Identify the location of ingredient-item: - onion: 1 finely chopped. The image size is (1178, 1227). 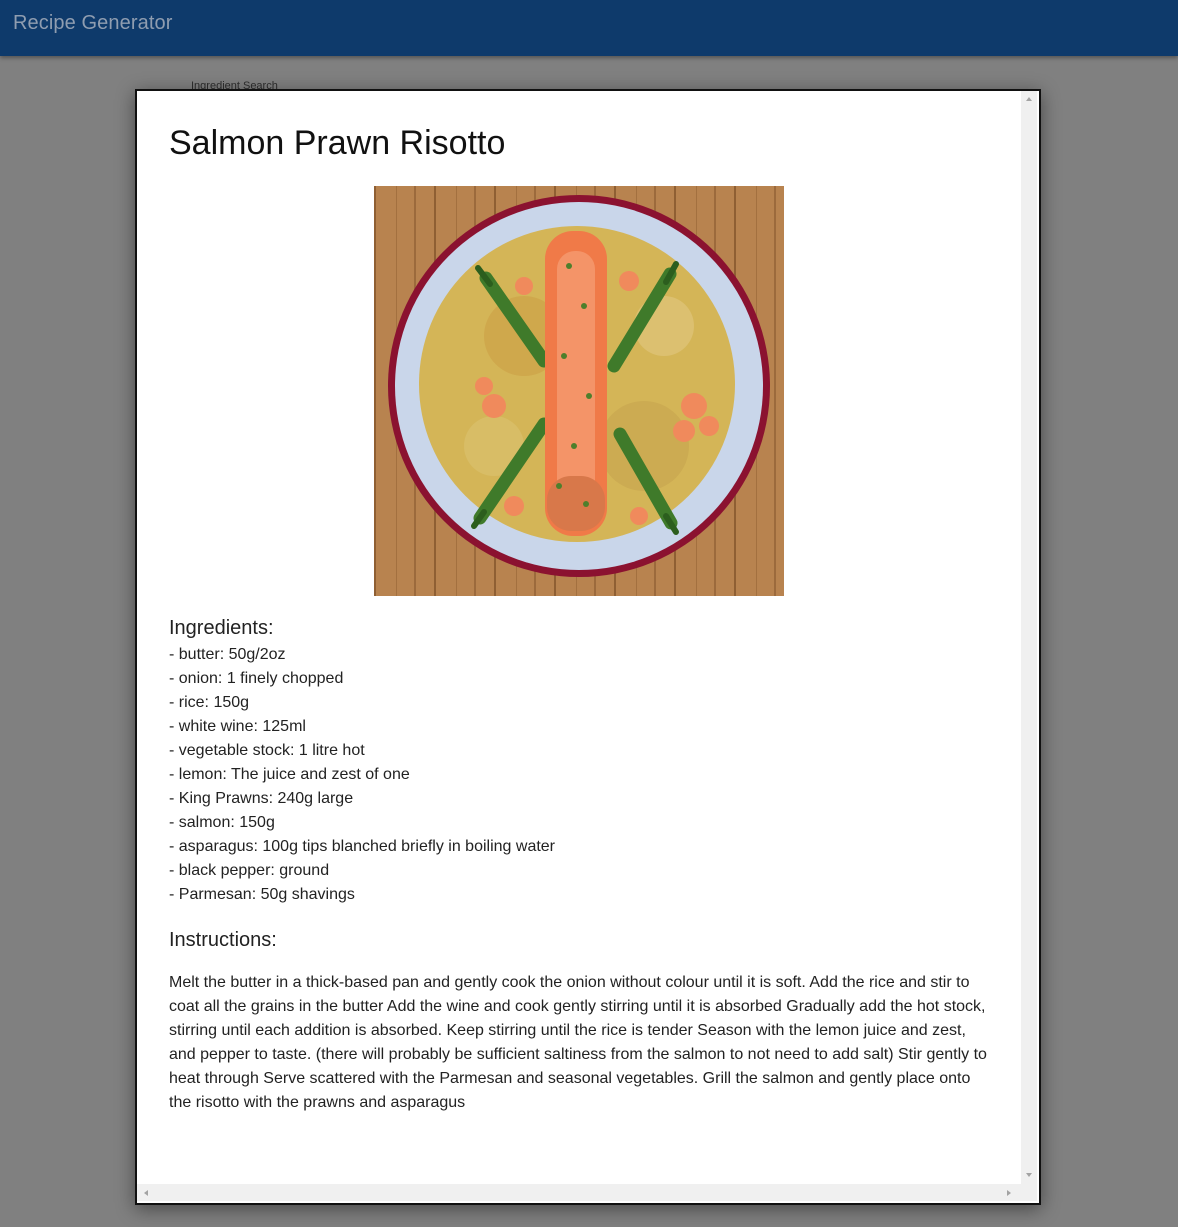
(256, 678).